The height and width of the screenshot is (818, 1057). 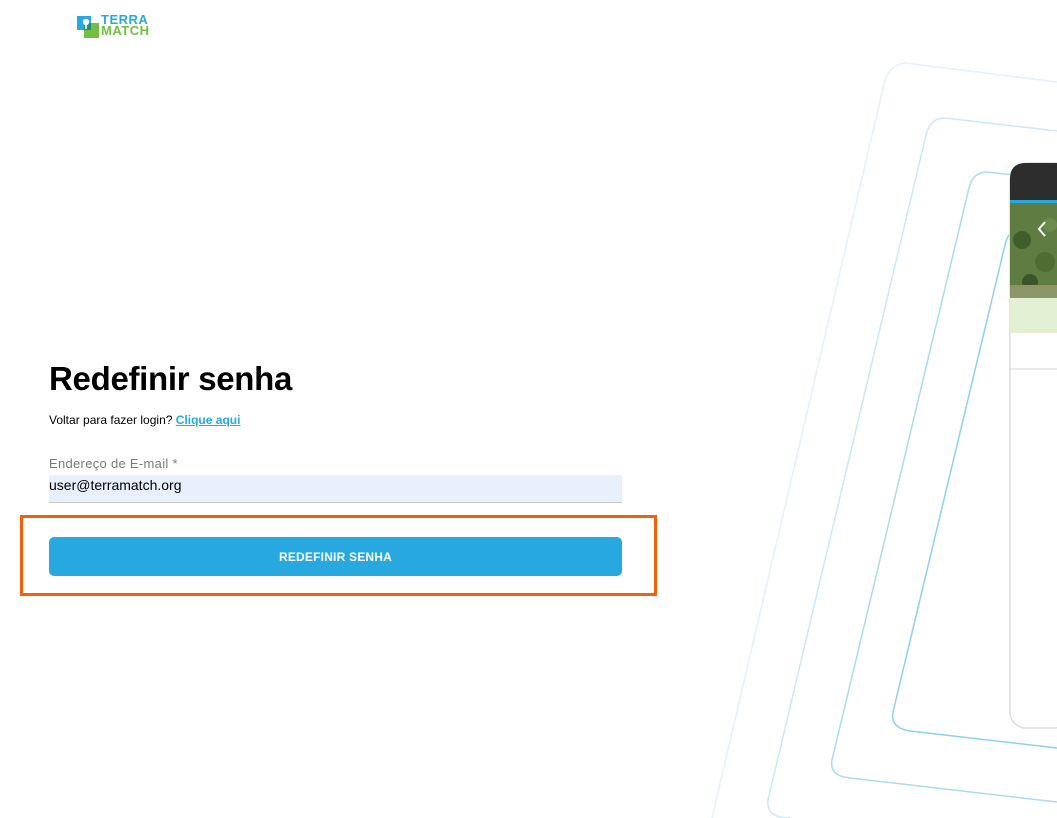 What do you see at coordinates (1021, 176) in the screenshot?
I see `deco-outline-3-top` at bounding box center [1021, 176].